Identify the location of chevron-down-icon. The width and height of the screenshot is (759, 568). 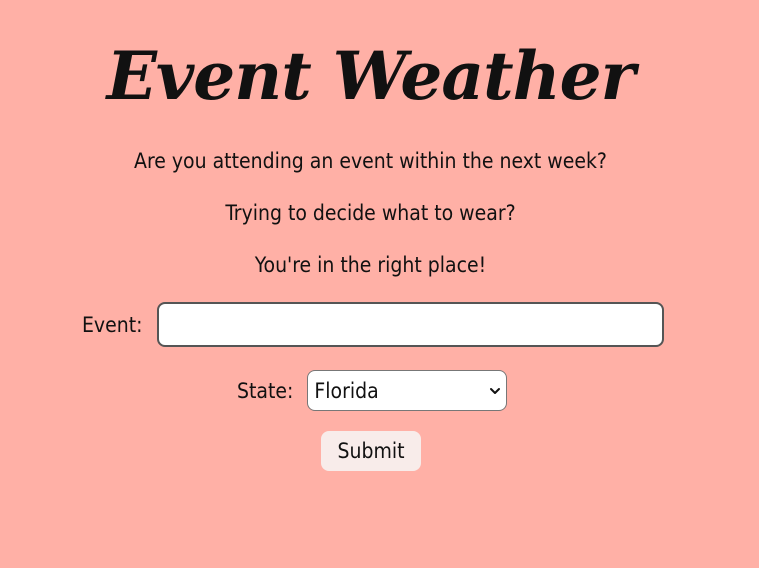
(495, 391).